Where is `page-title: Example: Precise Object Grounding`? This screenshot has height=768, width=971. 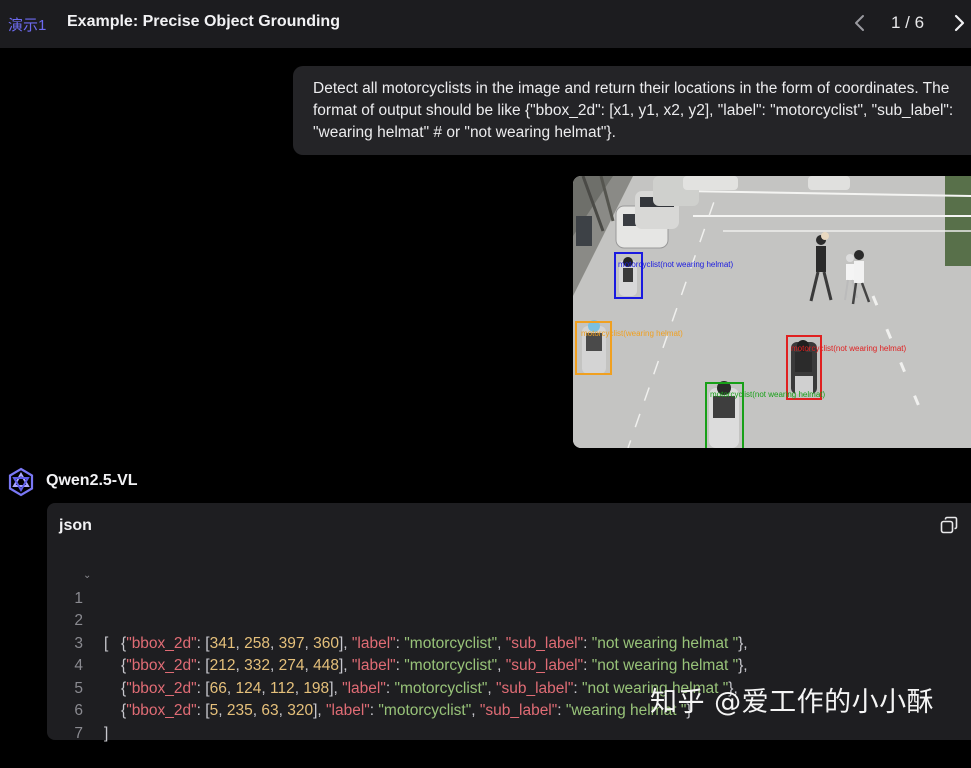 page-title: Example: Precise Object Grounding is located at coordinates (203, 21).